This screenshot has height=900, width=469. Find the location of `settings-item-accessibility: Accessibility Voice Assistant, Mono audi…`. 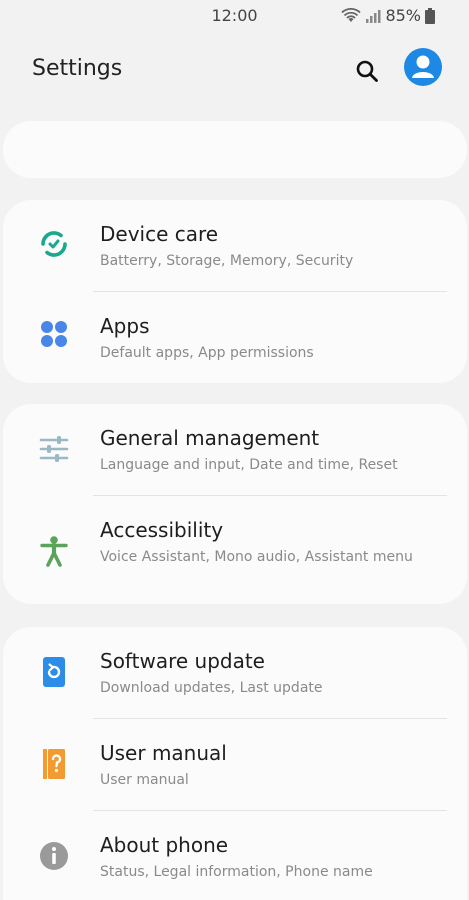

settings-item-accessibility: Accessibility Voice Assistant, Mono audi… is located at coordinates (235, 550).